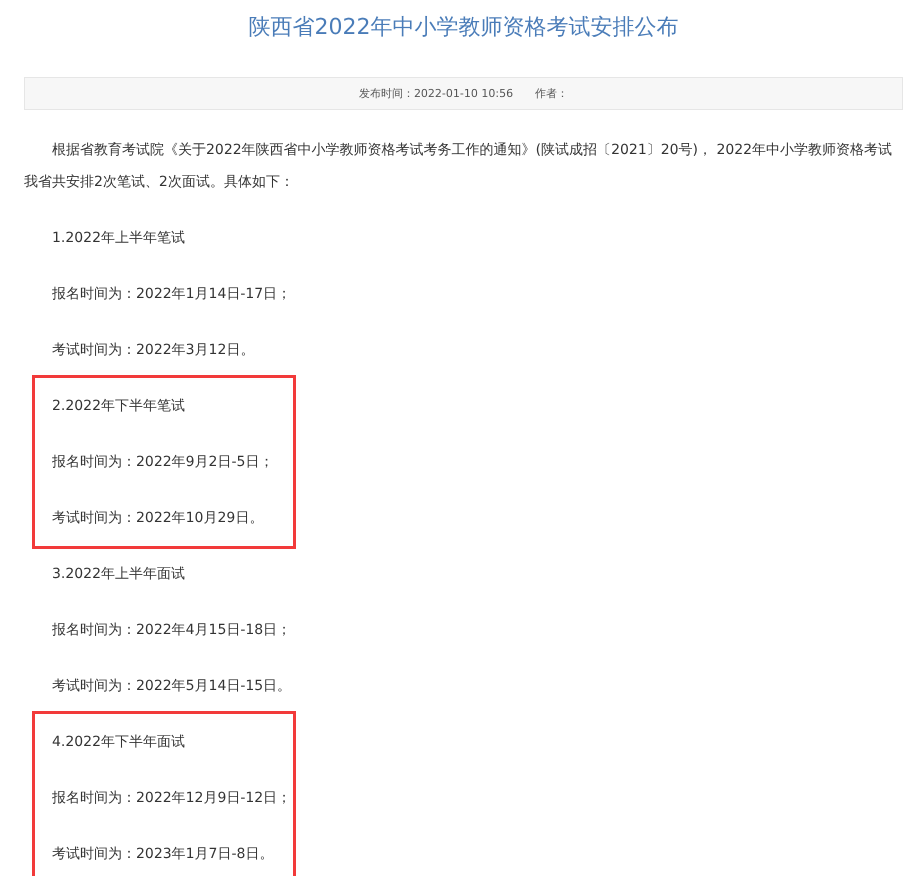 Image resolution: width=913 pixels, height=876 pixels. Describe the element at coordinates (464, 28) in the screenshot. I see `article-title: 陕西省2022年中小学教师资格考试安排公布` at that location.